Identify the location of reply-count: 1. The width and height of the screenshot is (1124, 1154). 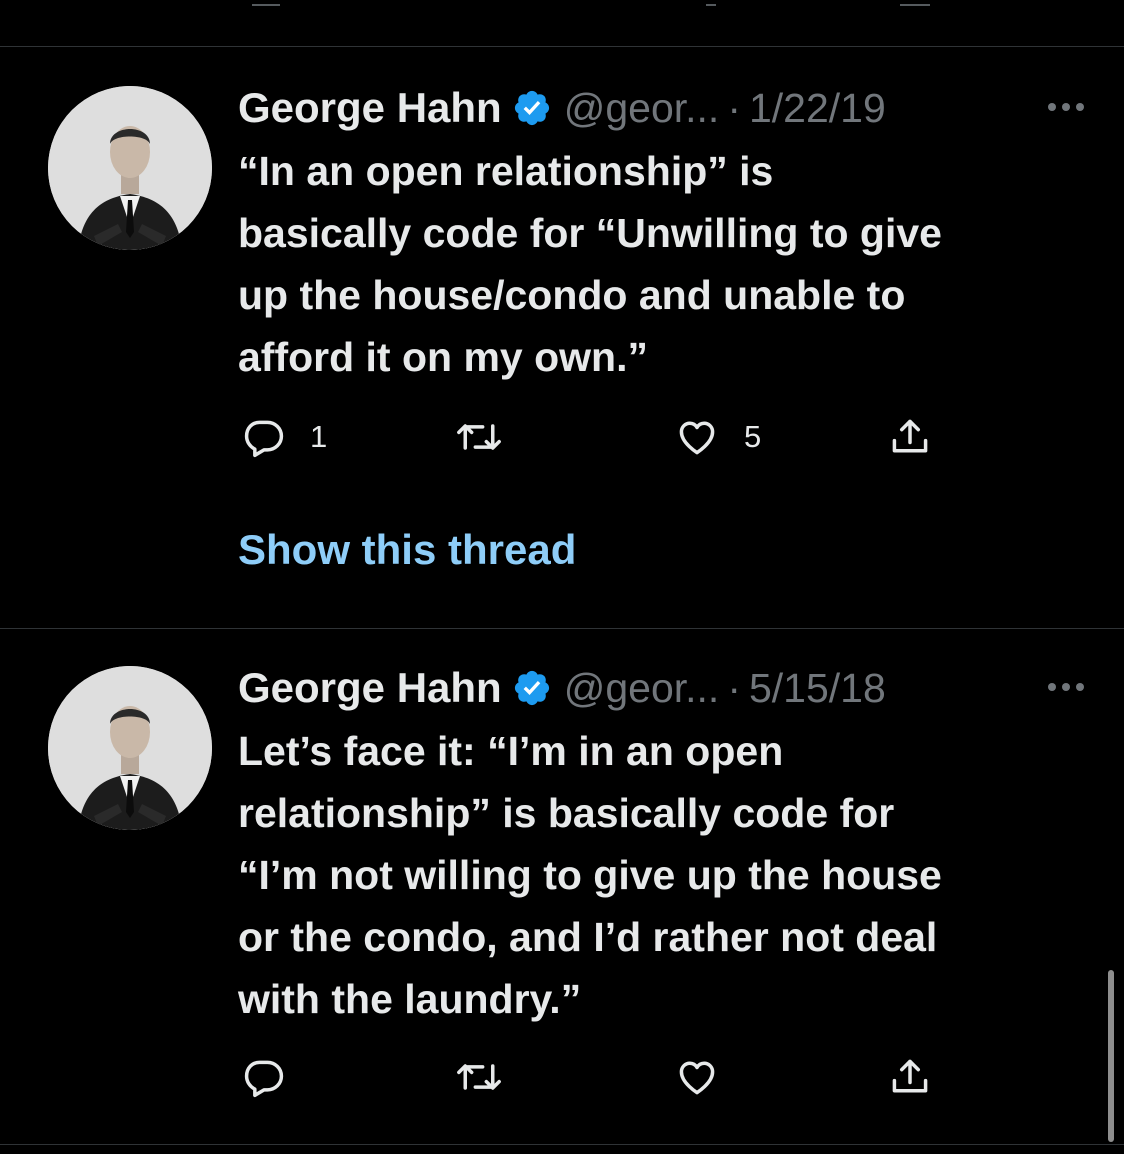
(319, 436).